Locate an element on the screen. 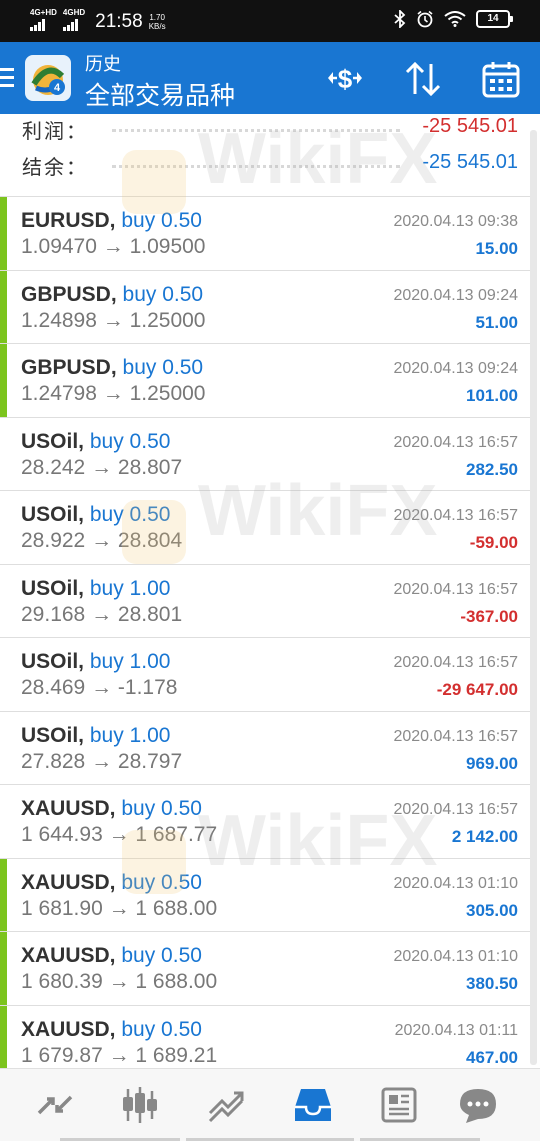  chat-icon is located at coordinates (478, 1105).